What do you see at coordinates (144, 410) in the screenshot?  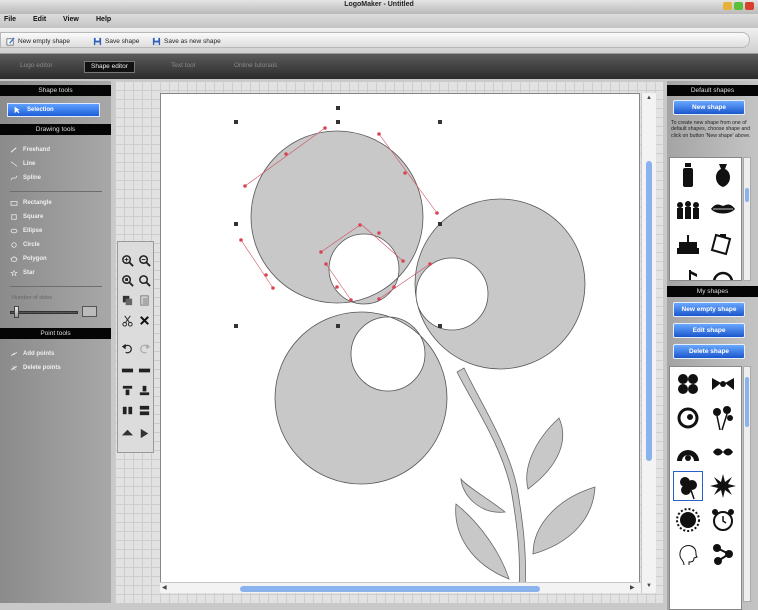 I see `flip-vertical-icon` at bounding box center [144, 410].